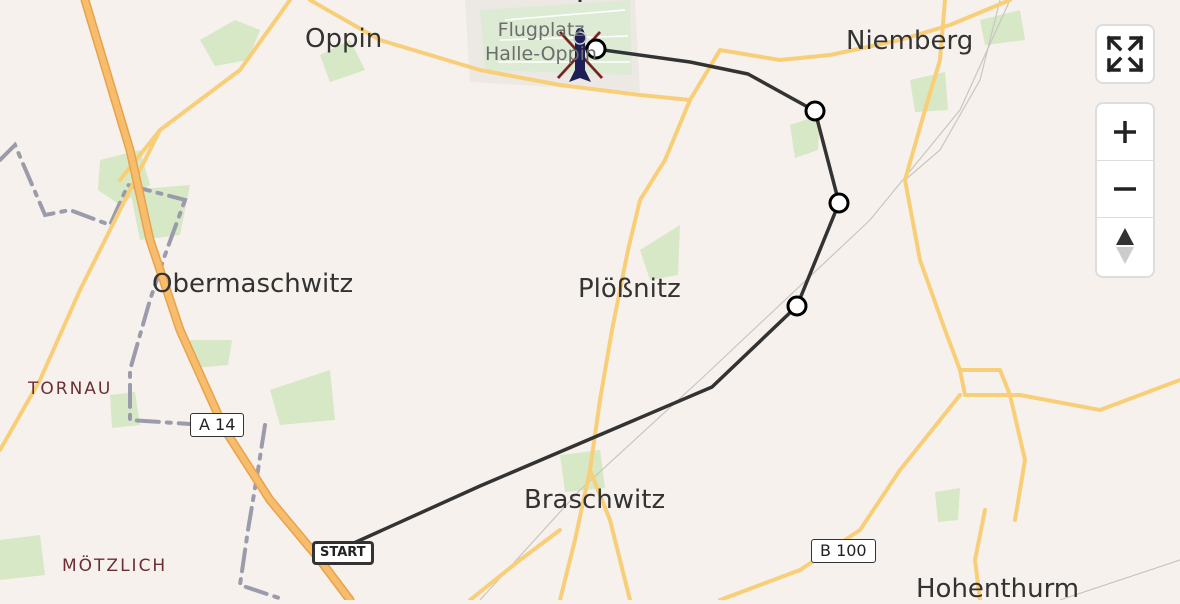 The width and height of the screenshot is (1180, 604). Describe the element at coordinates (253, 284) in the screenshot. I see `place-label-obermaschwitz: Obermaschwitz` at that location.